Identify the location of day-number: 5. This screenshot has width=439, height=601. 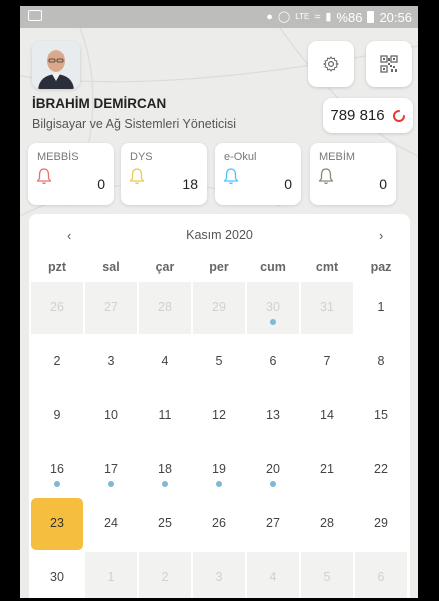
(219, 361).